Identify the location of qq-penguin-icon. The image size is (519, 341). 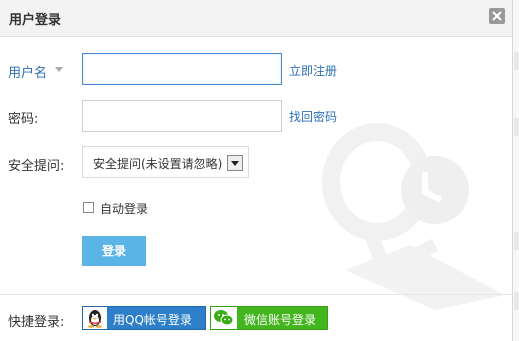
(95, 318).